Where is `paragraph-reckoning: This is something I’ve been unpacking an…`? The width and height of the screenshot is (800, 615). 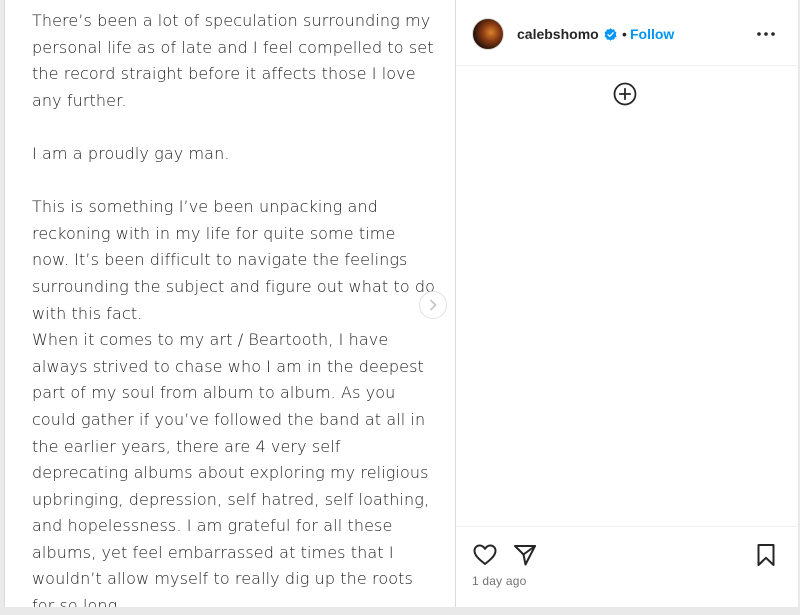
paragraph-reckoning: This is something I’ve been unpacking an… is located at coordinates (234, 260).